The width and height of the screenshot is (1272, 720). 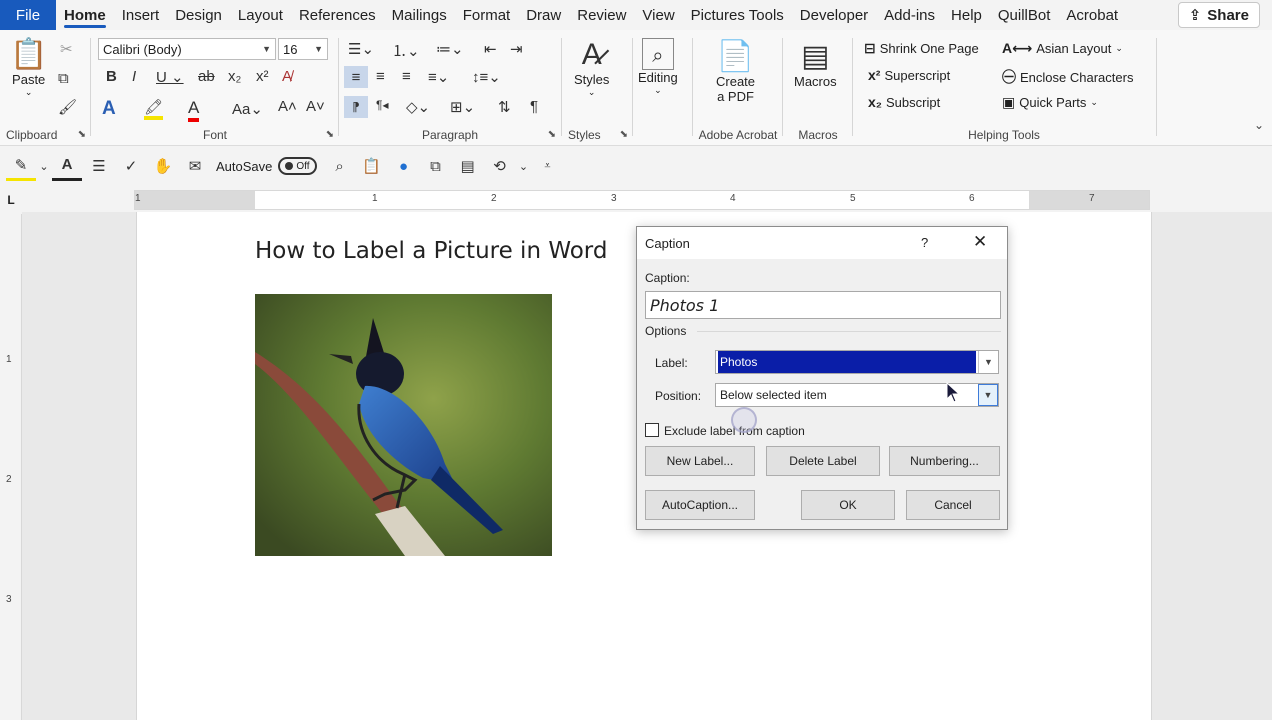 I want to click on ribbon-collapse-icon: ⌄, so click(x=1259, y=125).